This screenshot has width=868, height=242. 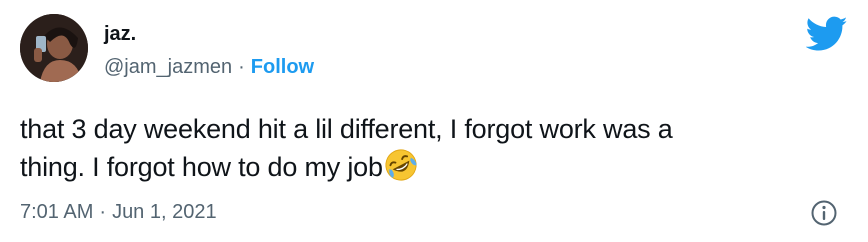 I want to click on follow-link: Follow, so click(x=282, y=67).